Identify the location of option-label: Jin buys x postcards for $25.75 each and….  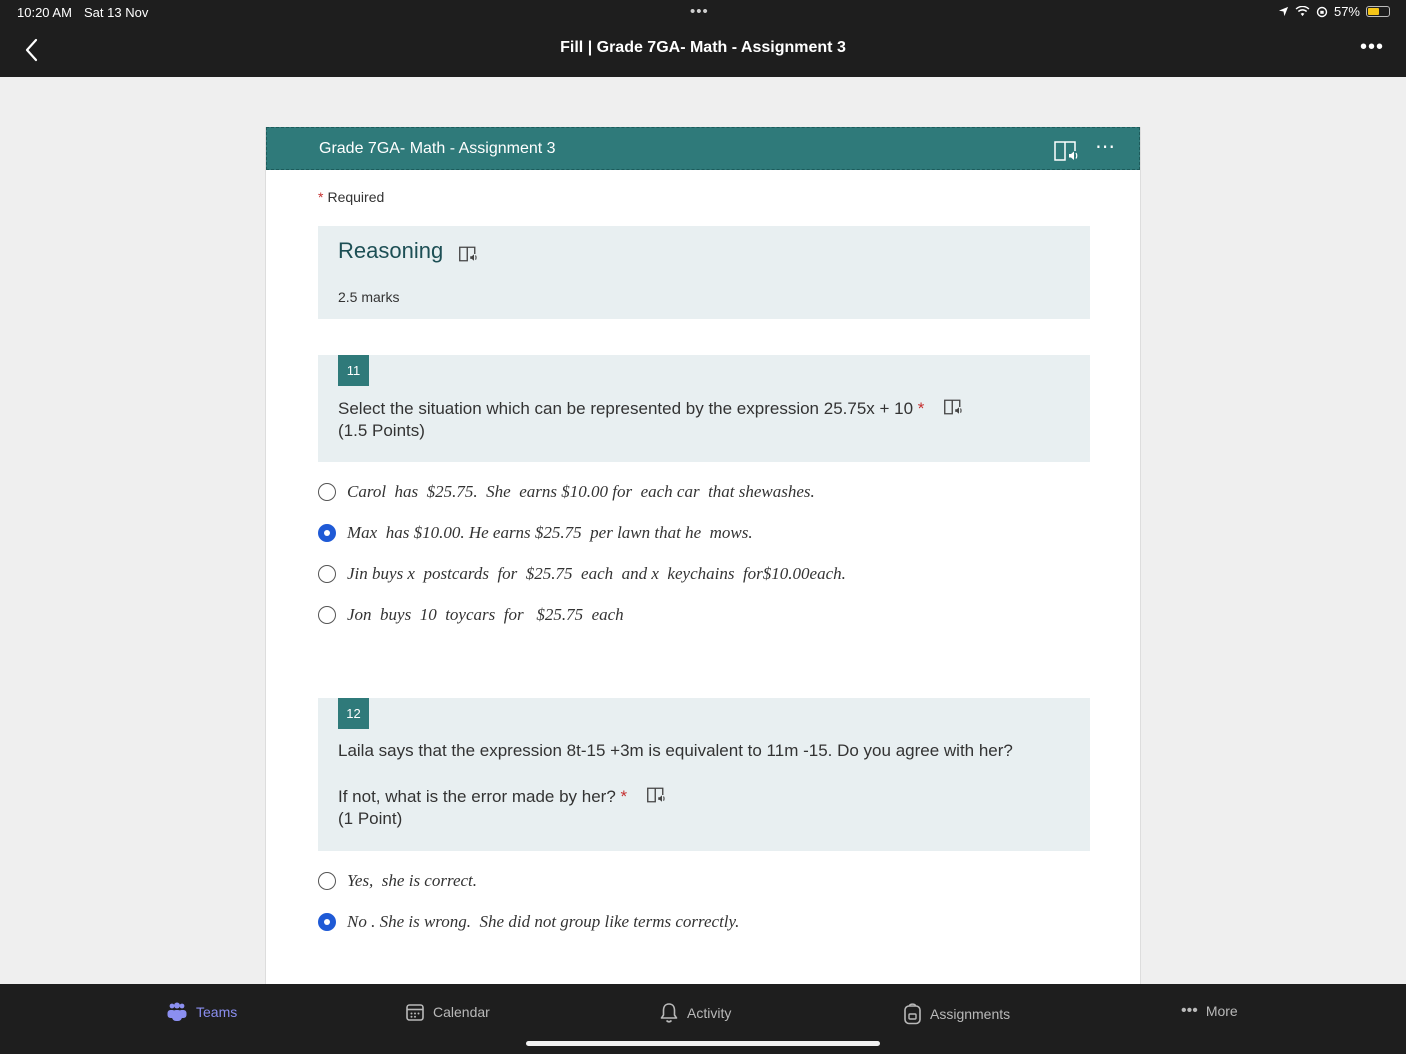
(596, 573).